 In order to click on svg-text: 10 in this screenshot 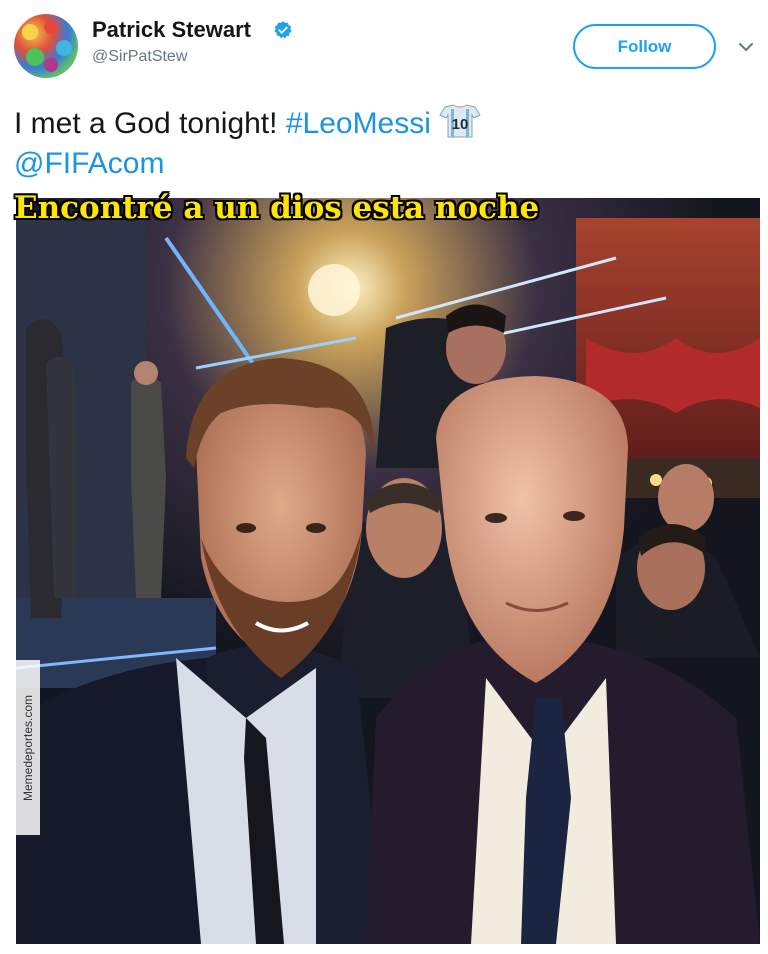, I will do `click(460, 124)`.